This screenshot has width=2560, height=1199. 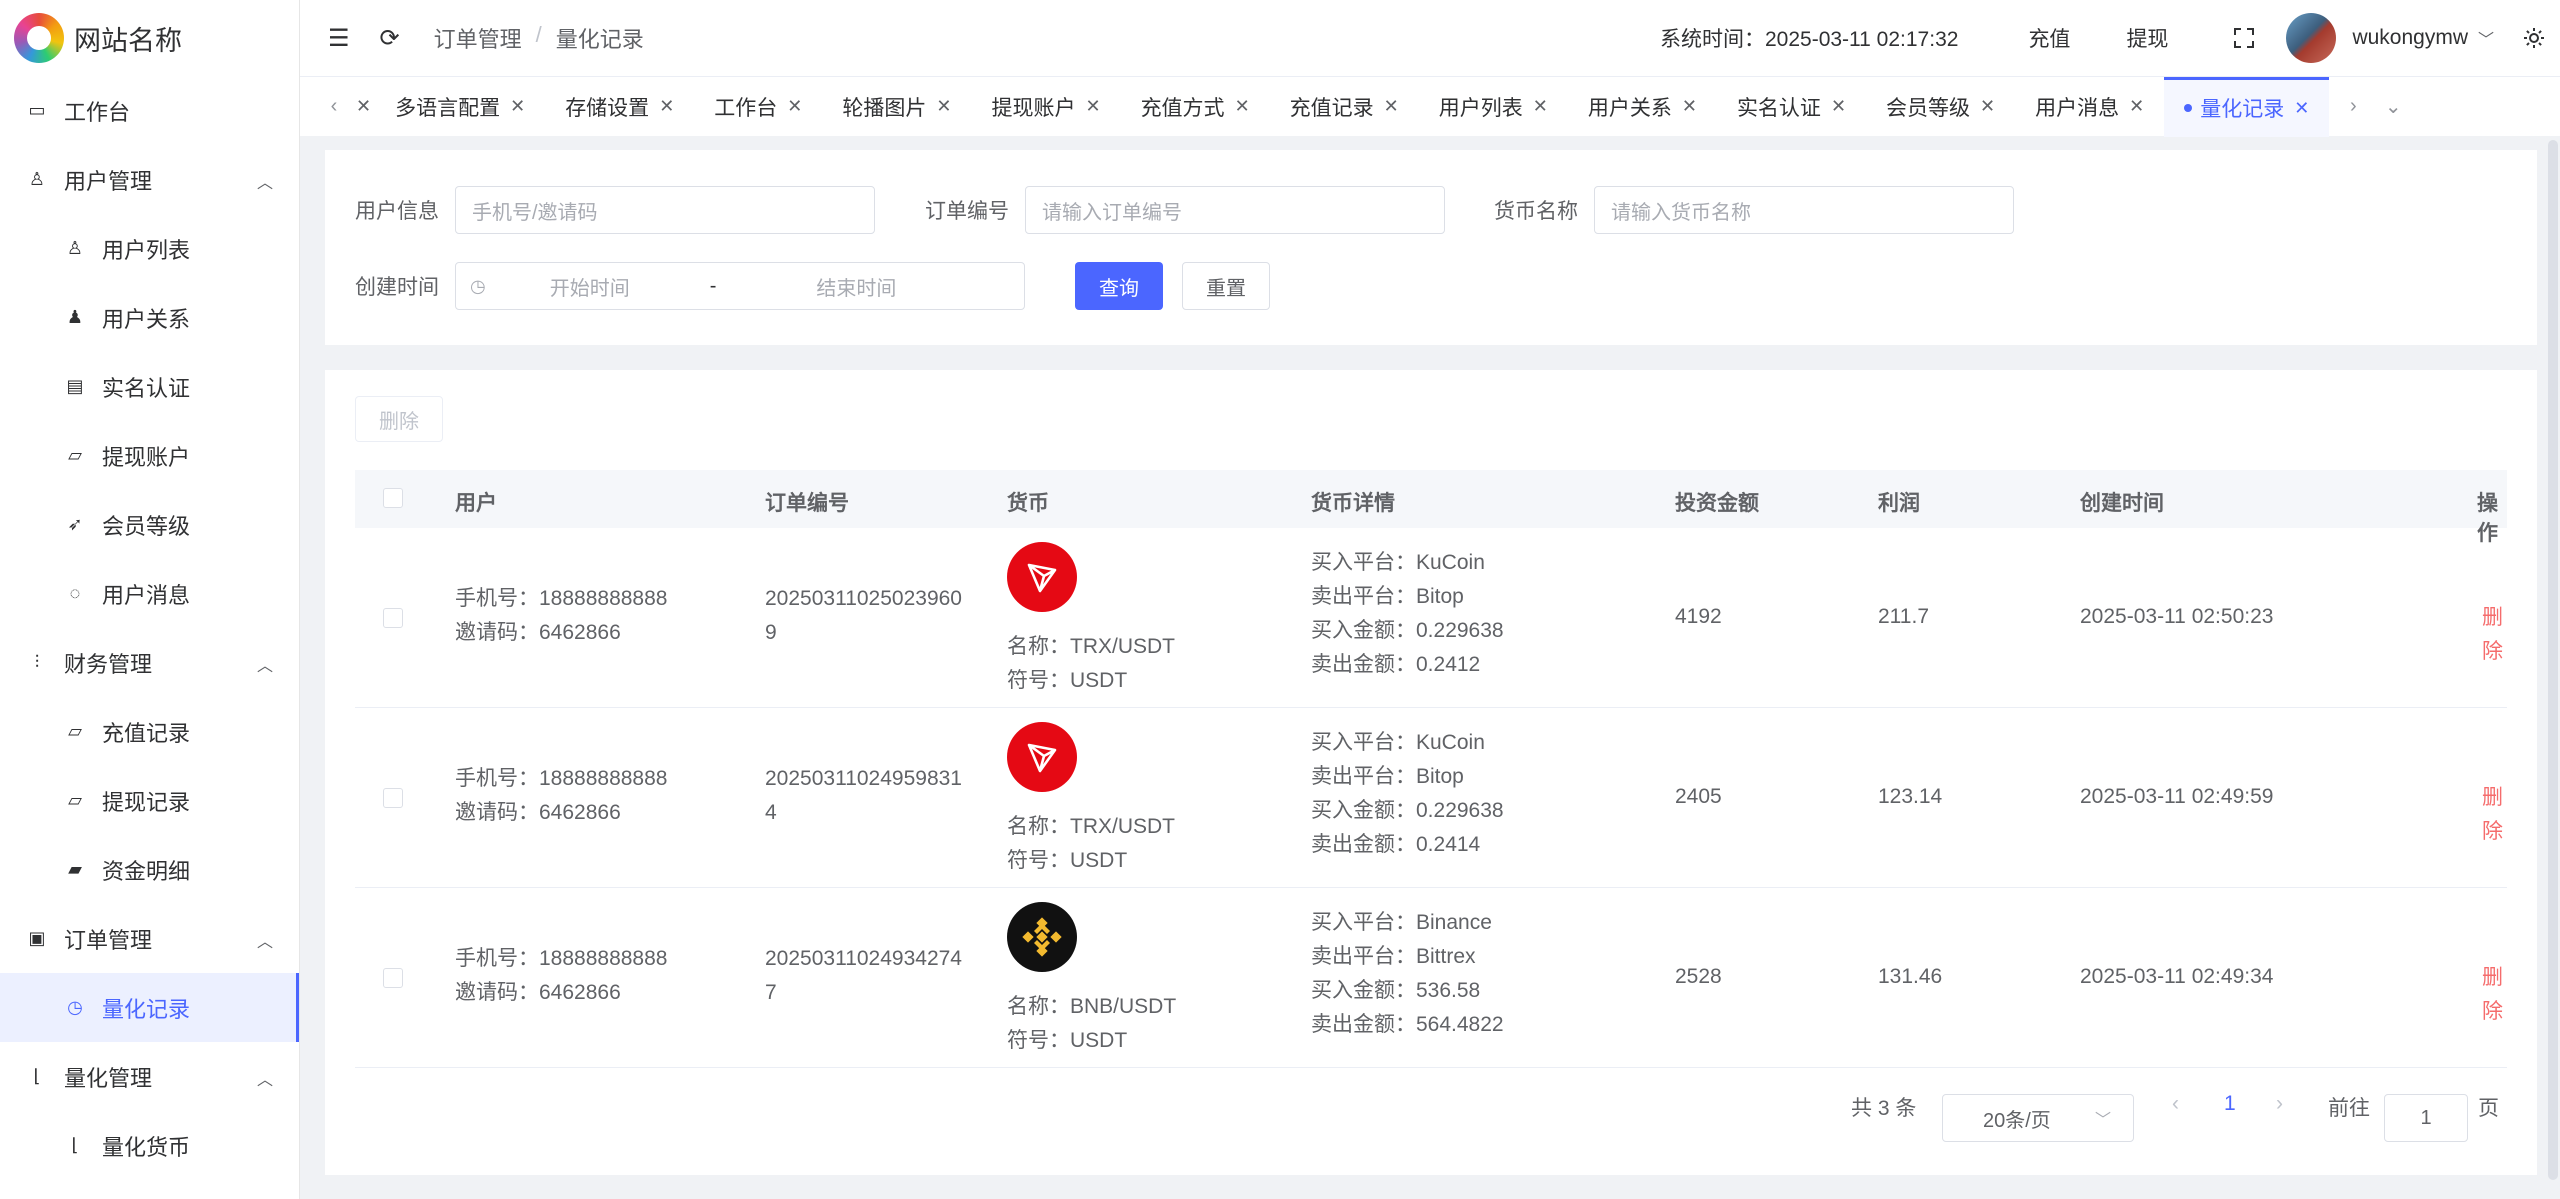 I want to click on sidebar-item-10: ▱ 提现记录, so click(x=149, y=800).